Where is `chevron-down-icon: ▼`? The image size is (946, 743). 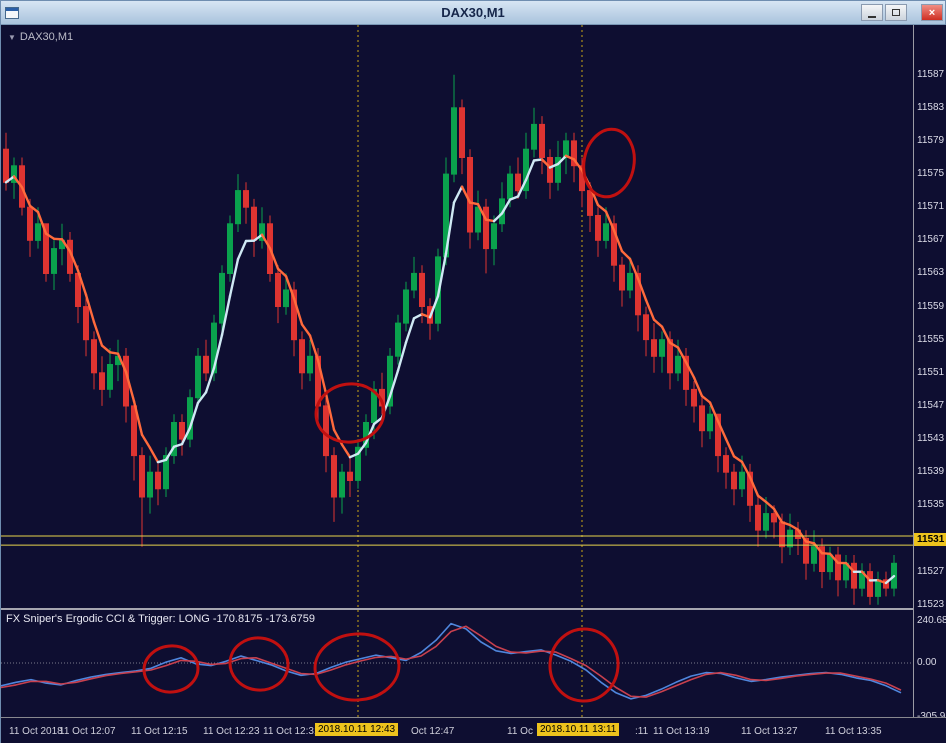 chevron-down-icon: ▼ is located at coordinates (12, 37).